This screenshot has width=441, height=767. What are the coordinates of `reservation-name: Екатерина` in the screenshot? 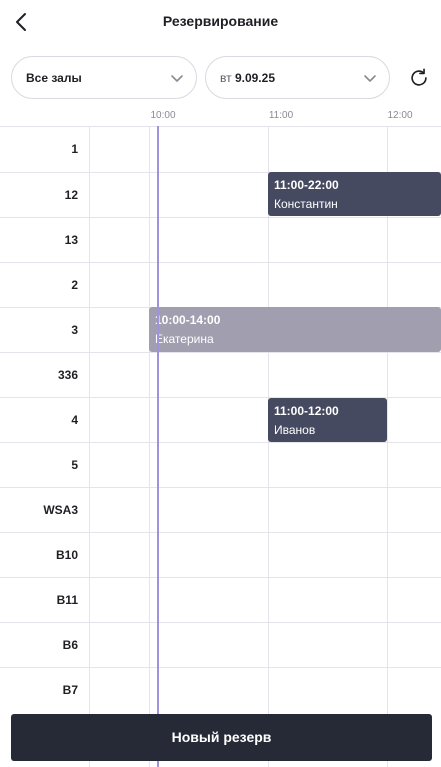 It's located at (184, 339).